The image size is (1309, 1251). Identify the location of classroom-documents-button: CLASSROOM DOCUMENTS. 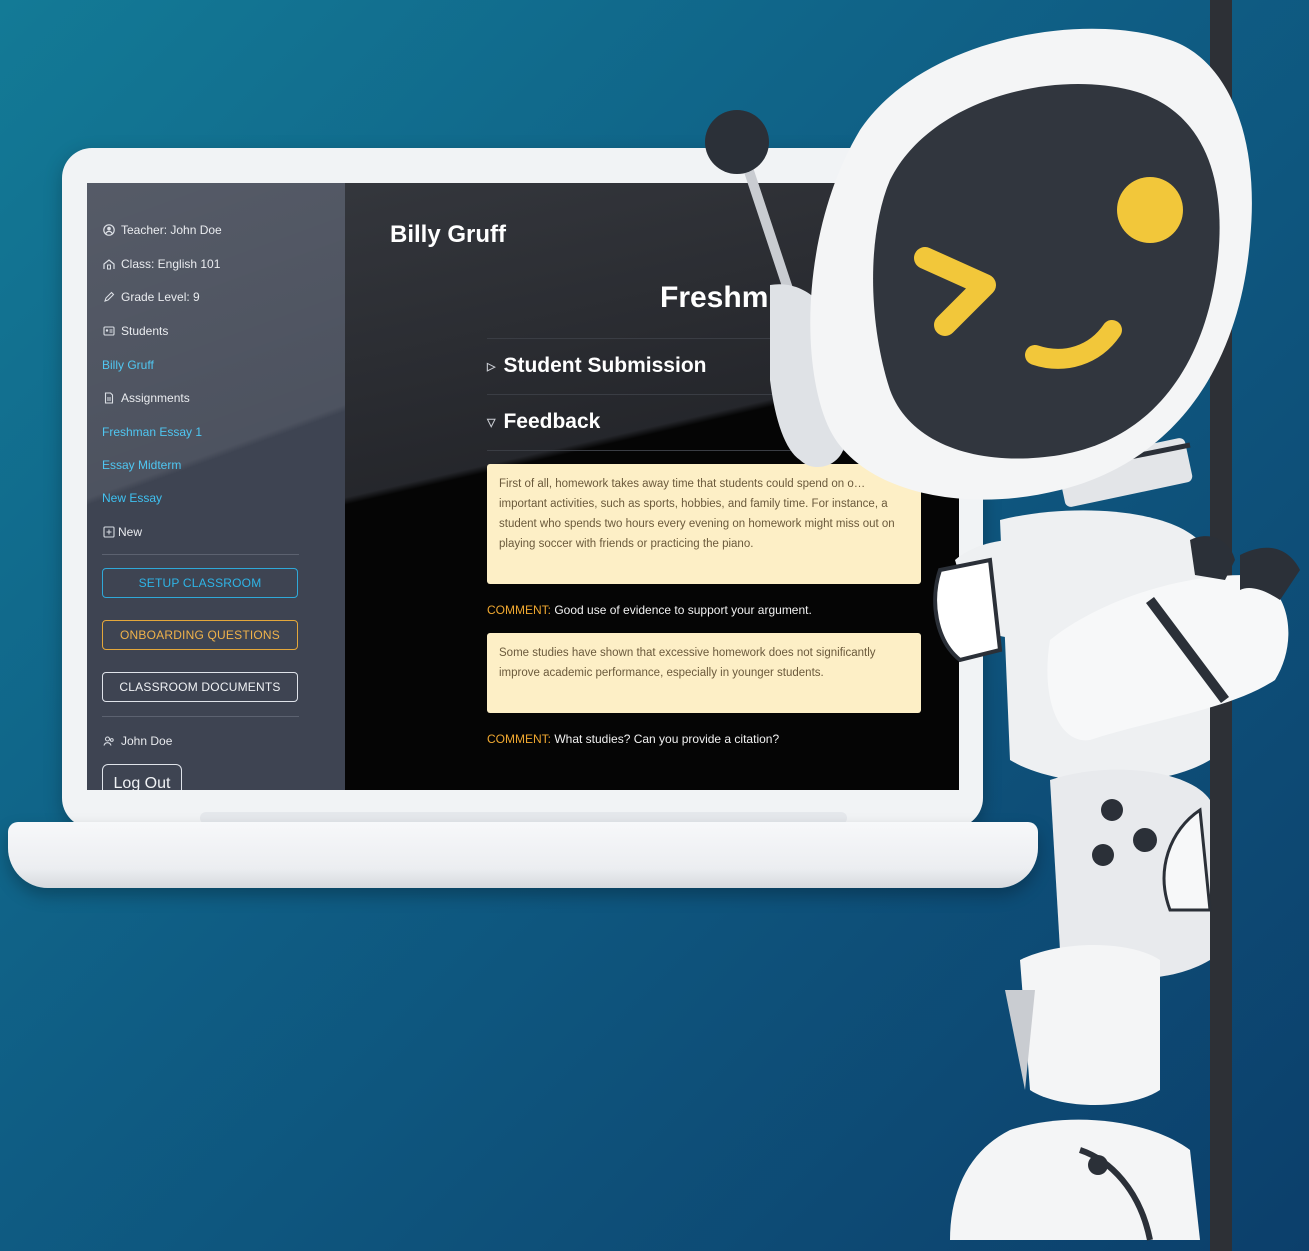
(200, 687).